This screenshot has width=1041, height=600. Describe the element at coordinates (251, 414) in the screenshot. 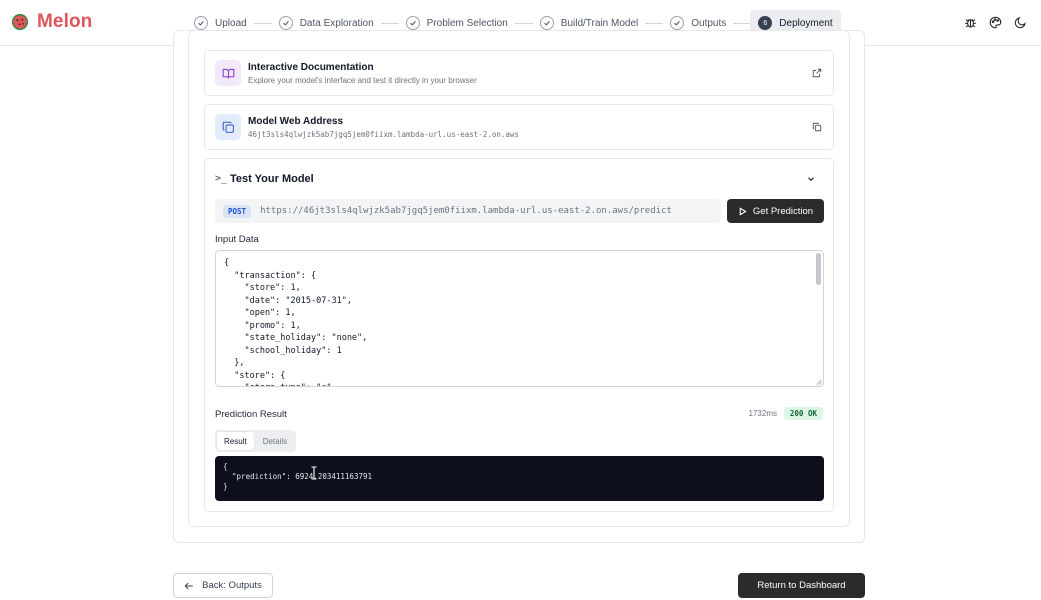

I see `prediction-result-label: Prediction Result` at that location.